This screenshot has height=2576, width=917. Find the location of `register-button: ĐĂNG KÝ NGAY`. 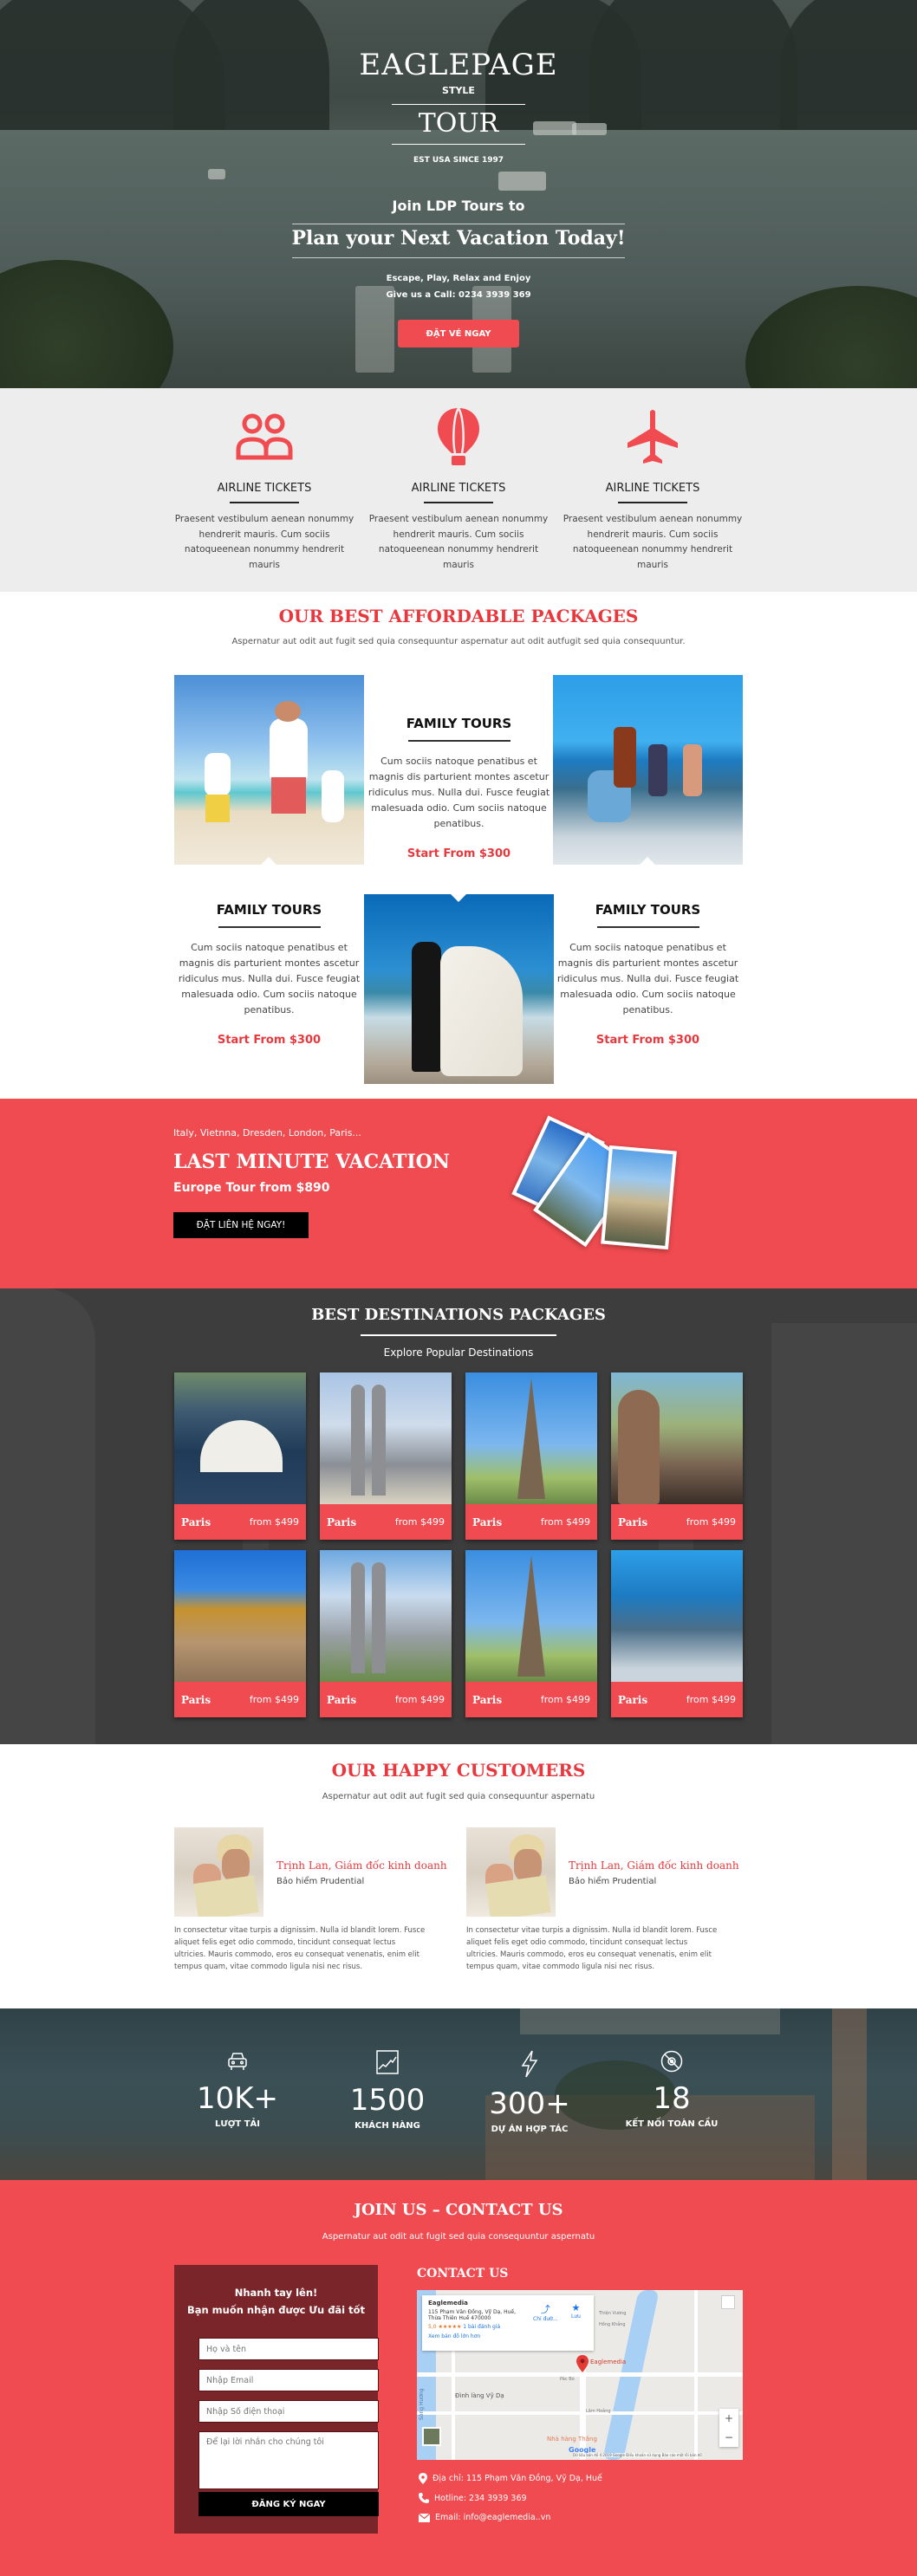

register-button: ĐĂNG KÝ NGAY is located at coordinates (288, 2504).